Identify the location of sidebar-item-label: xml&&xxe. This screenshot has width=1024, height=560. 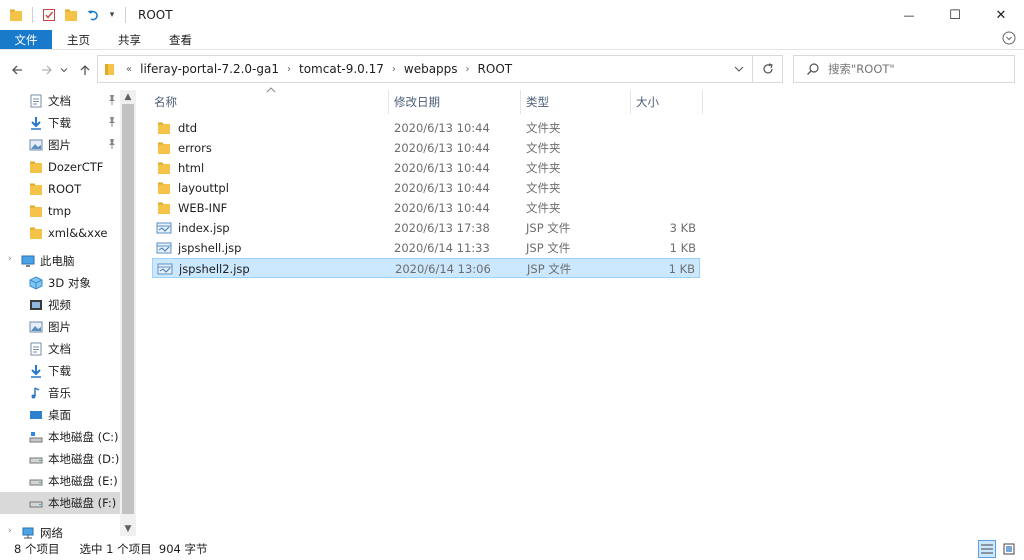
(78, 233).